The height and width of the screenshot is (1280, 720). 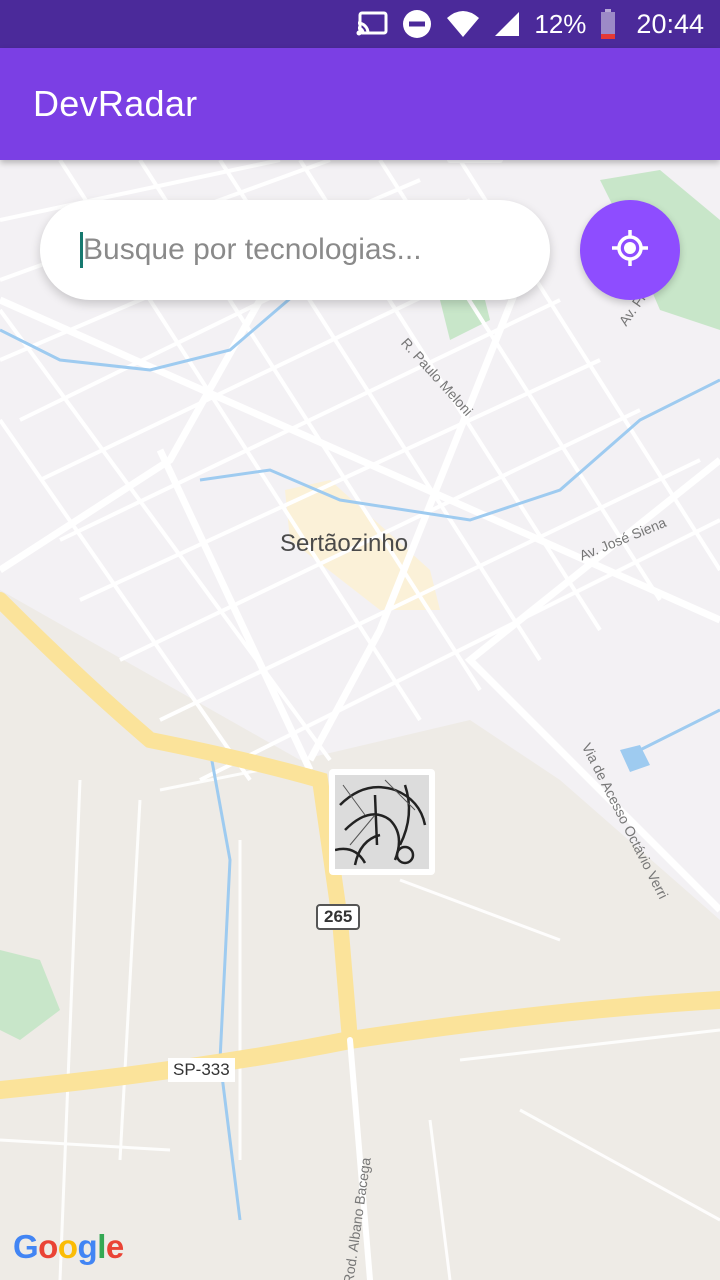 What do you see at coordinates (68, 1246) in the screenshot?
I see `google-logo: Google` at bounding box center [68, 1246].